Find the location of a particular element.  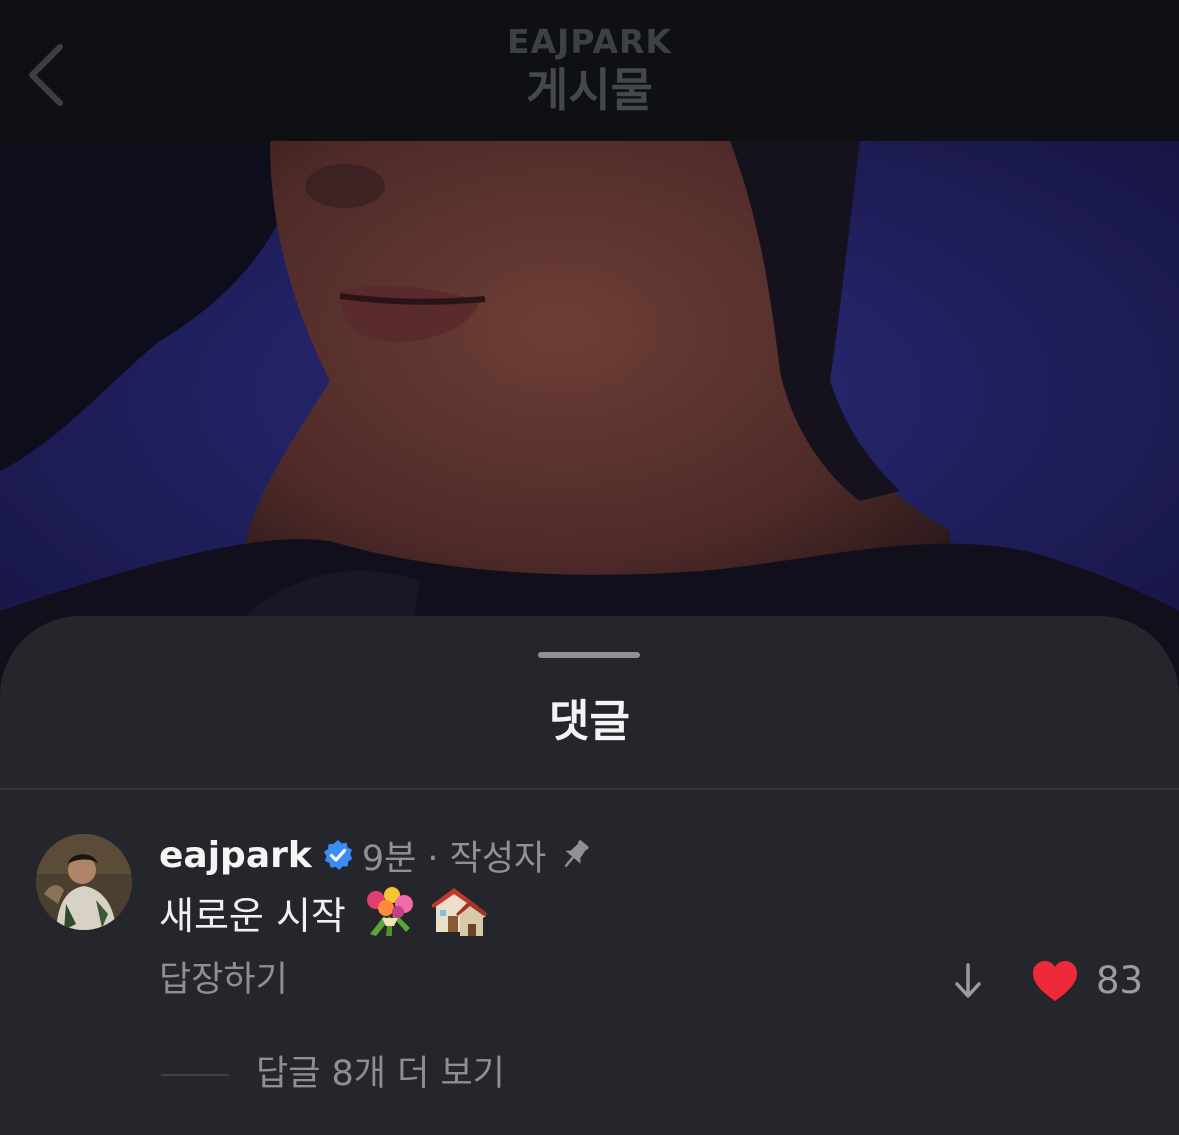

pin-icon is located at coordinates (575, 855).